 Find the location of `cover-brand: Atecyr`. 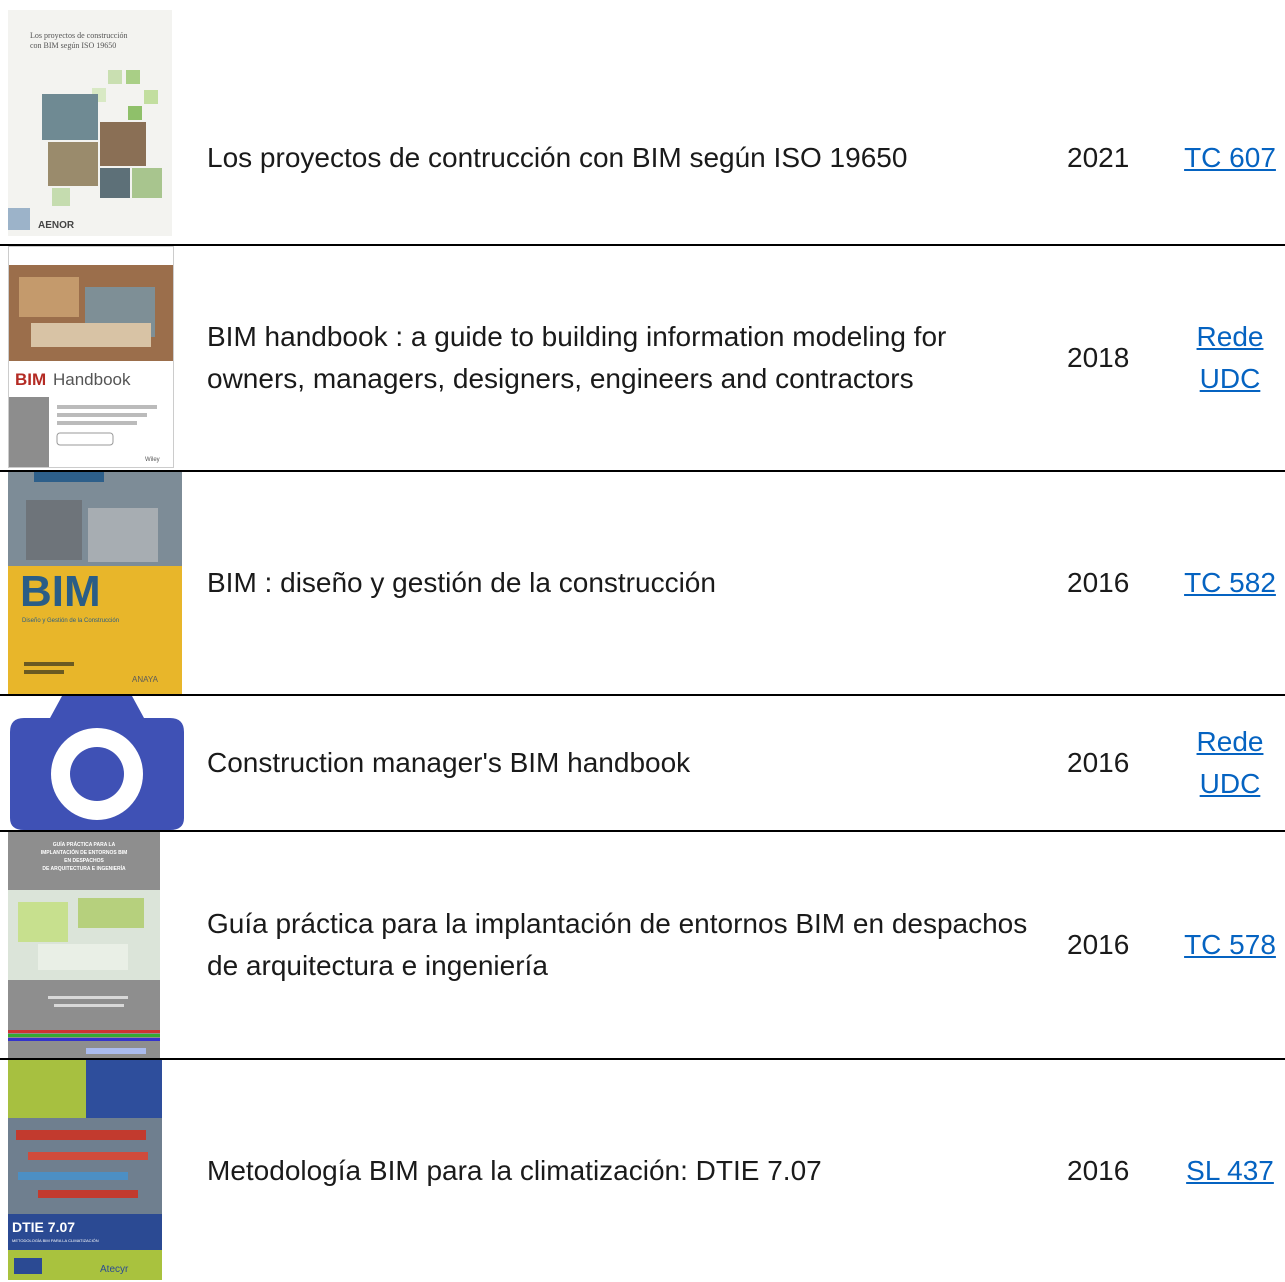

cover-brand: Atecyr is located at coordinates (114, 1269).